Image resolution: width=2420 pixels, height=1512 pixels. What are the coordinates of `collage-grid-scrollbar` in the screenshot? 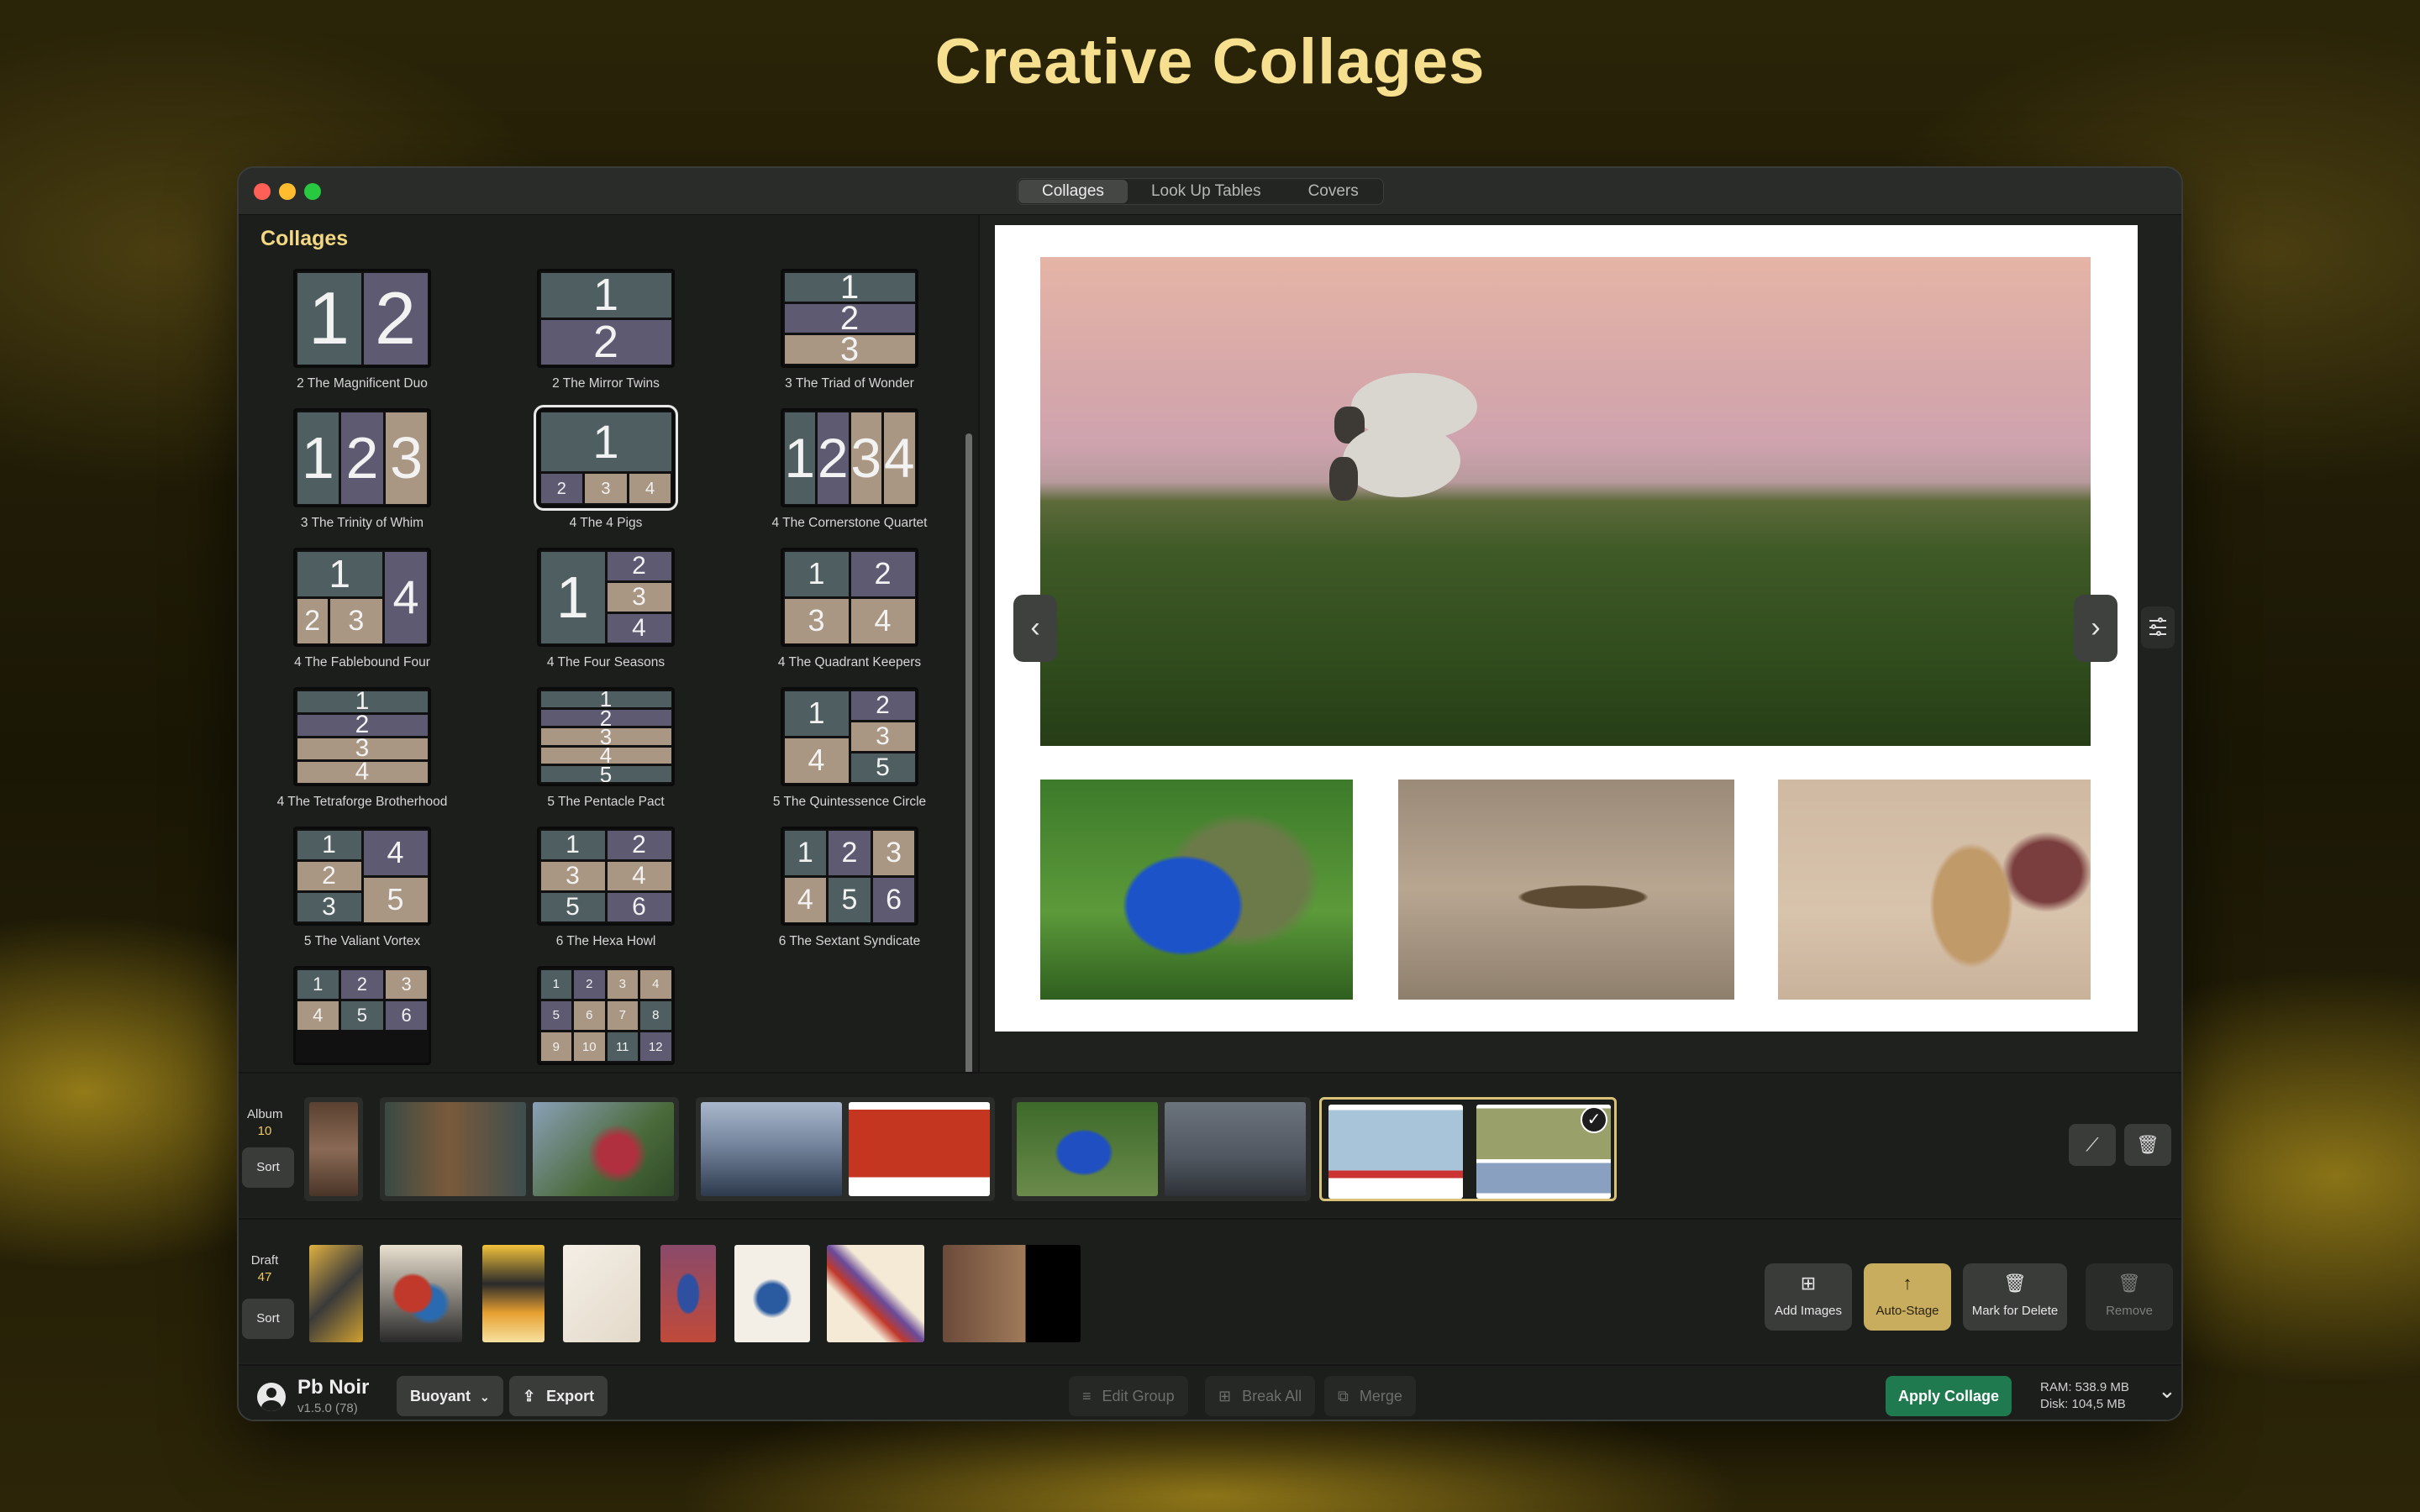 It's located at (968, 794).